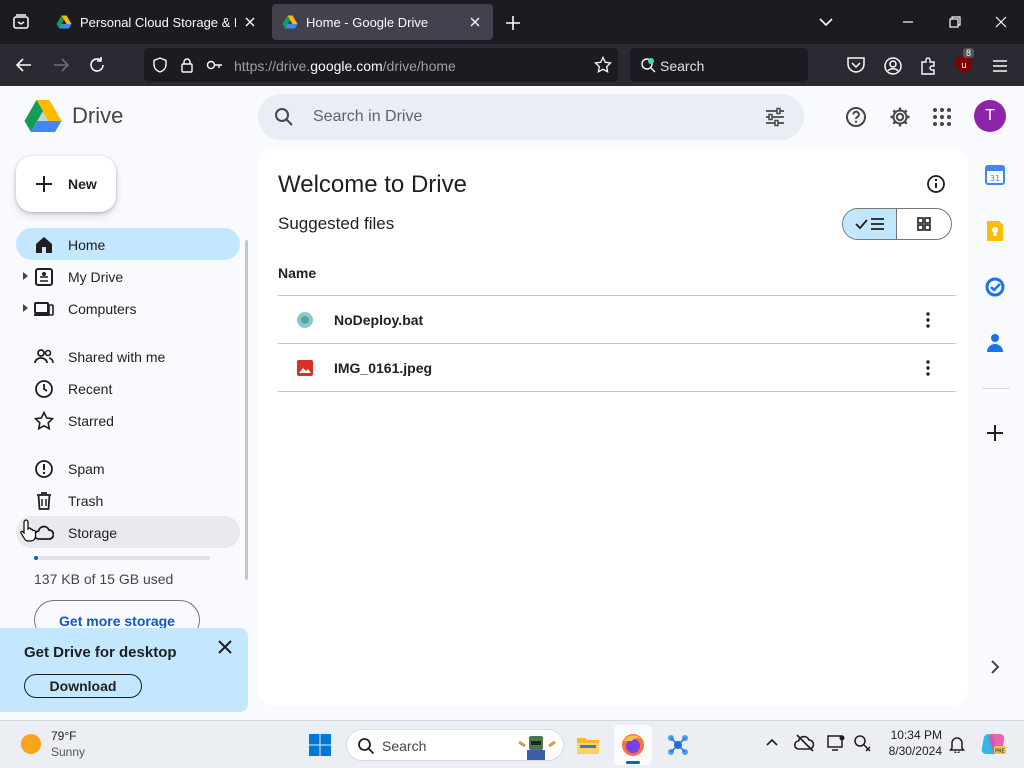  I want to click on divider, so click(617, 391).